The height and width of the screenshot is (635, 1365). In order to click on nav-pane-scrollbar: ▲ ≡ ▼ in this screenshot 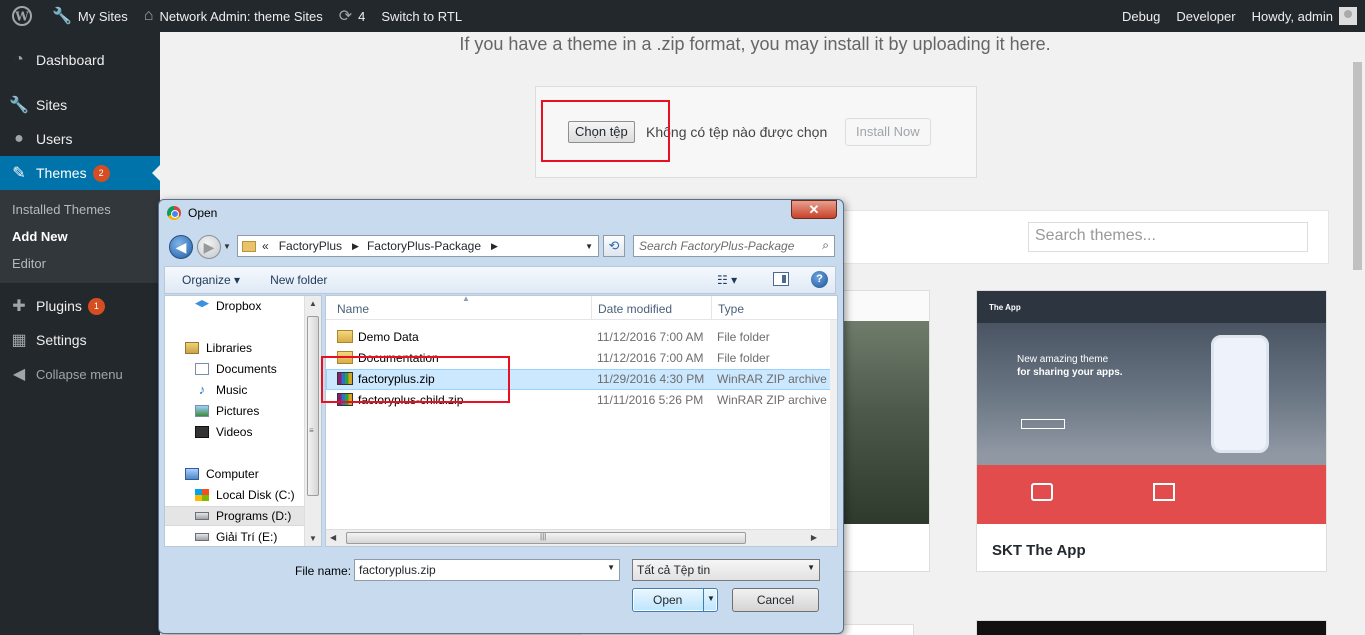, I will do `click(312, 421)`.